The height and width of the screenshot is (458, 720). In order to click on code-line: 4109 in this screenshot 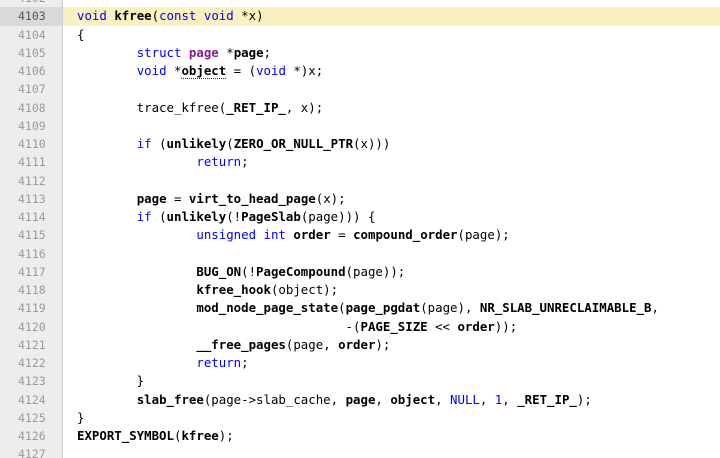, I will do `click(360, 126)`.